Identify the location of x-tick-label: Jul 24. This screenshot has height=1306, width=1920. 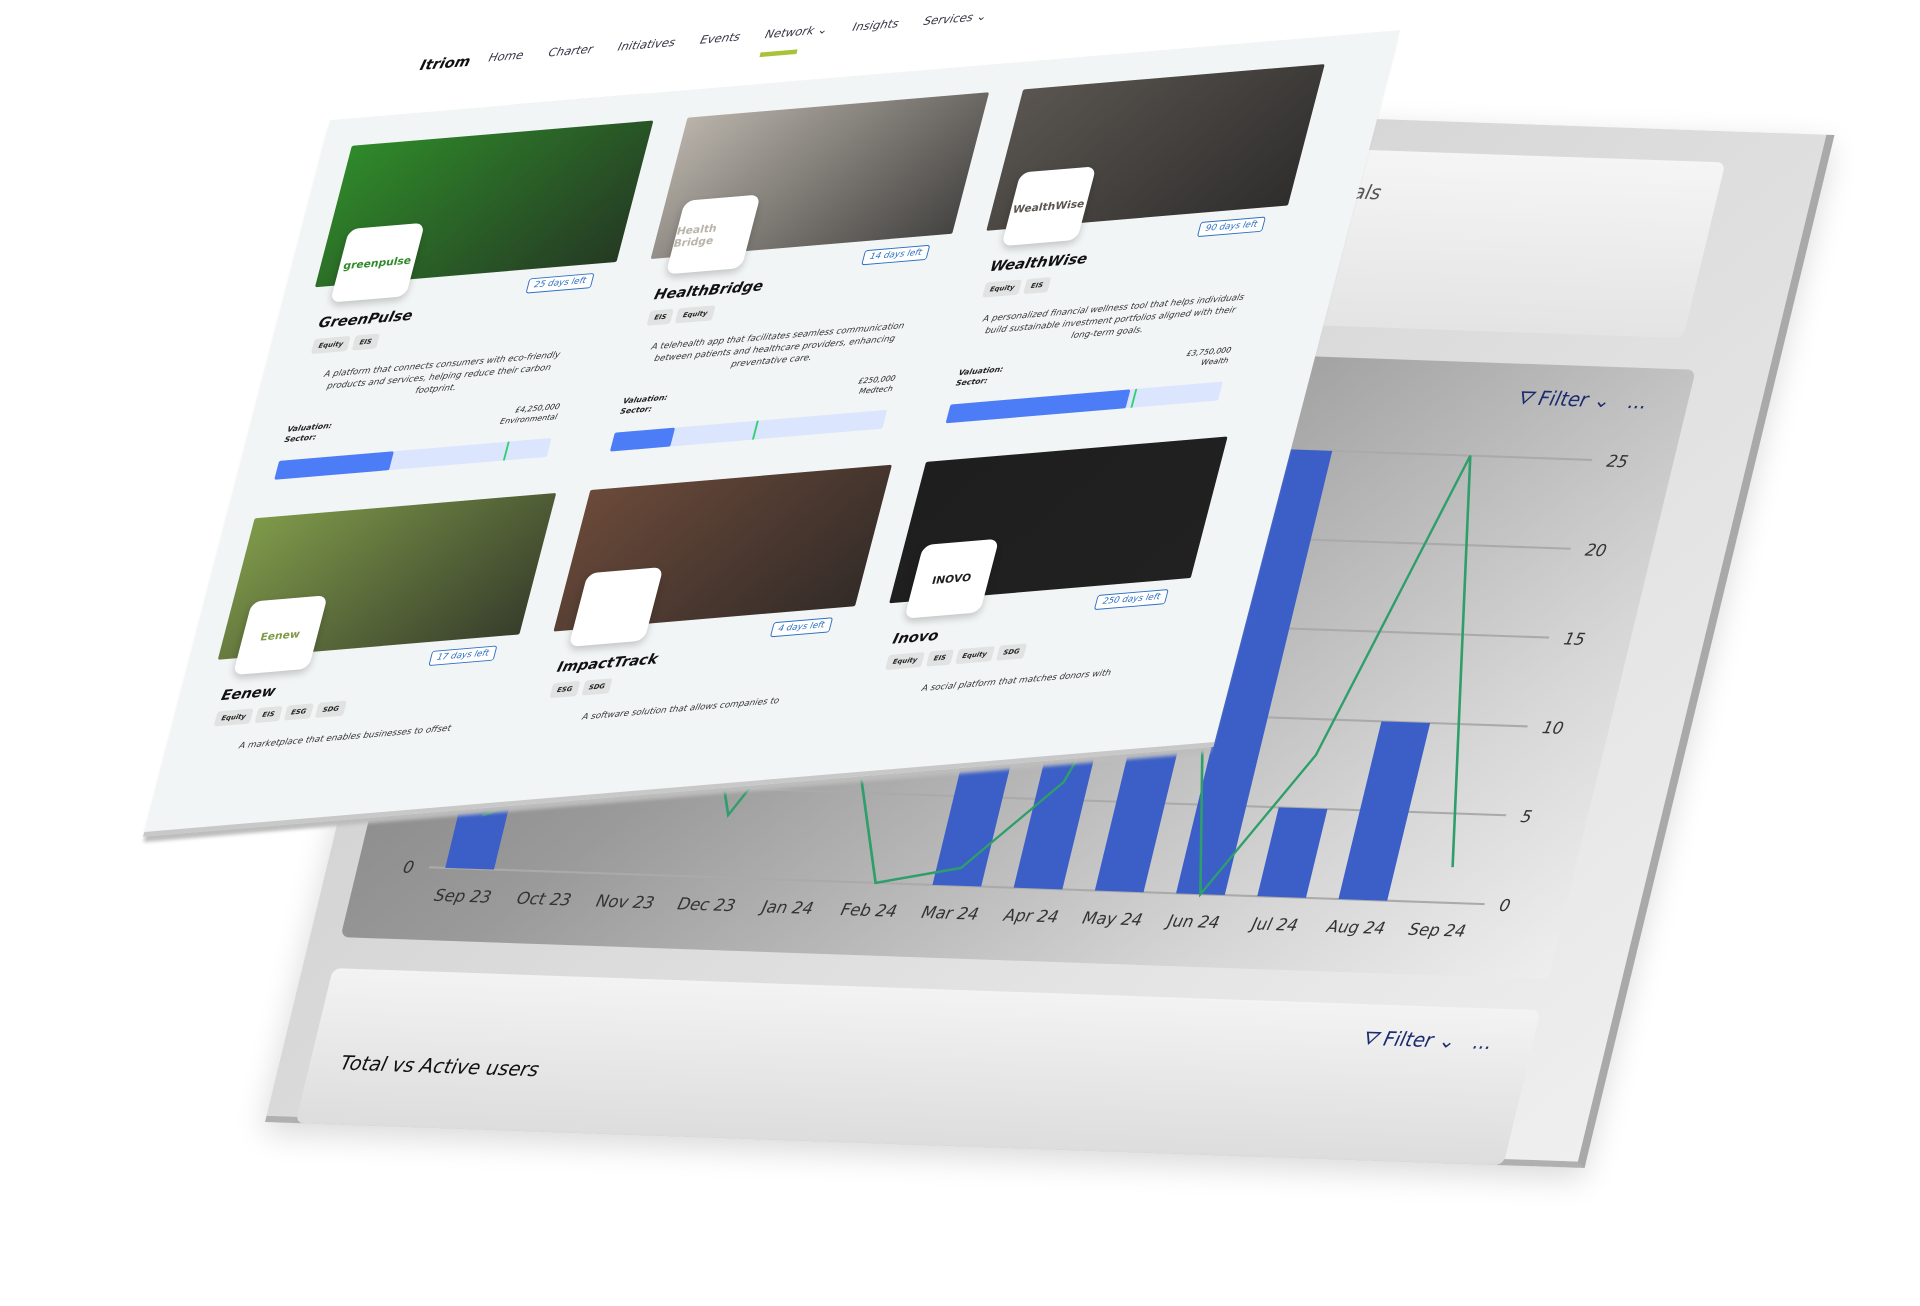
(1273, 924).